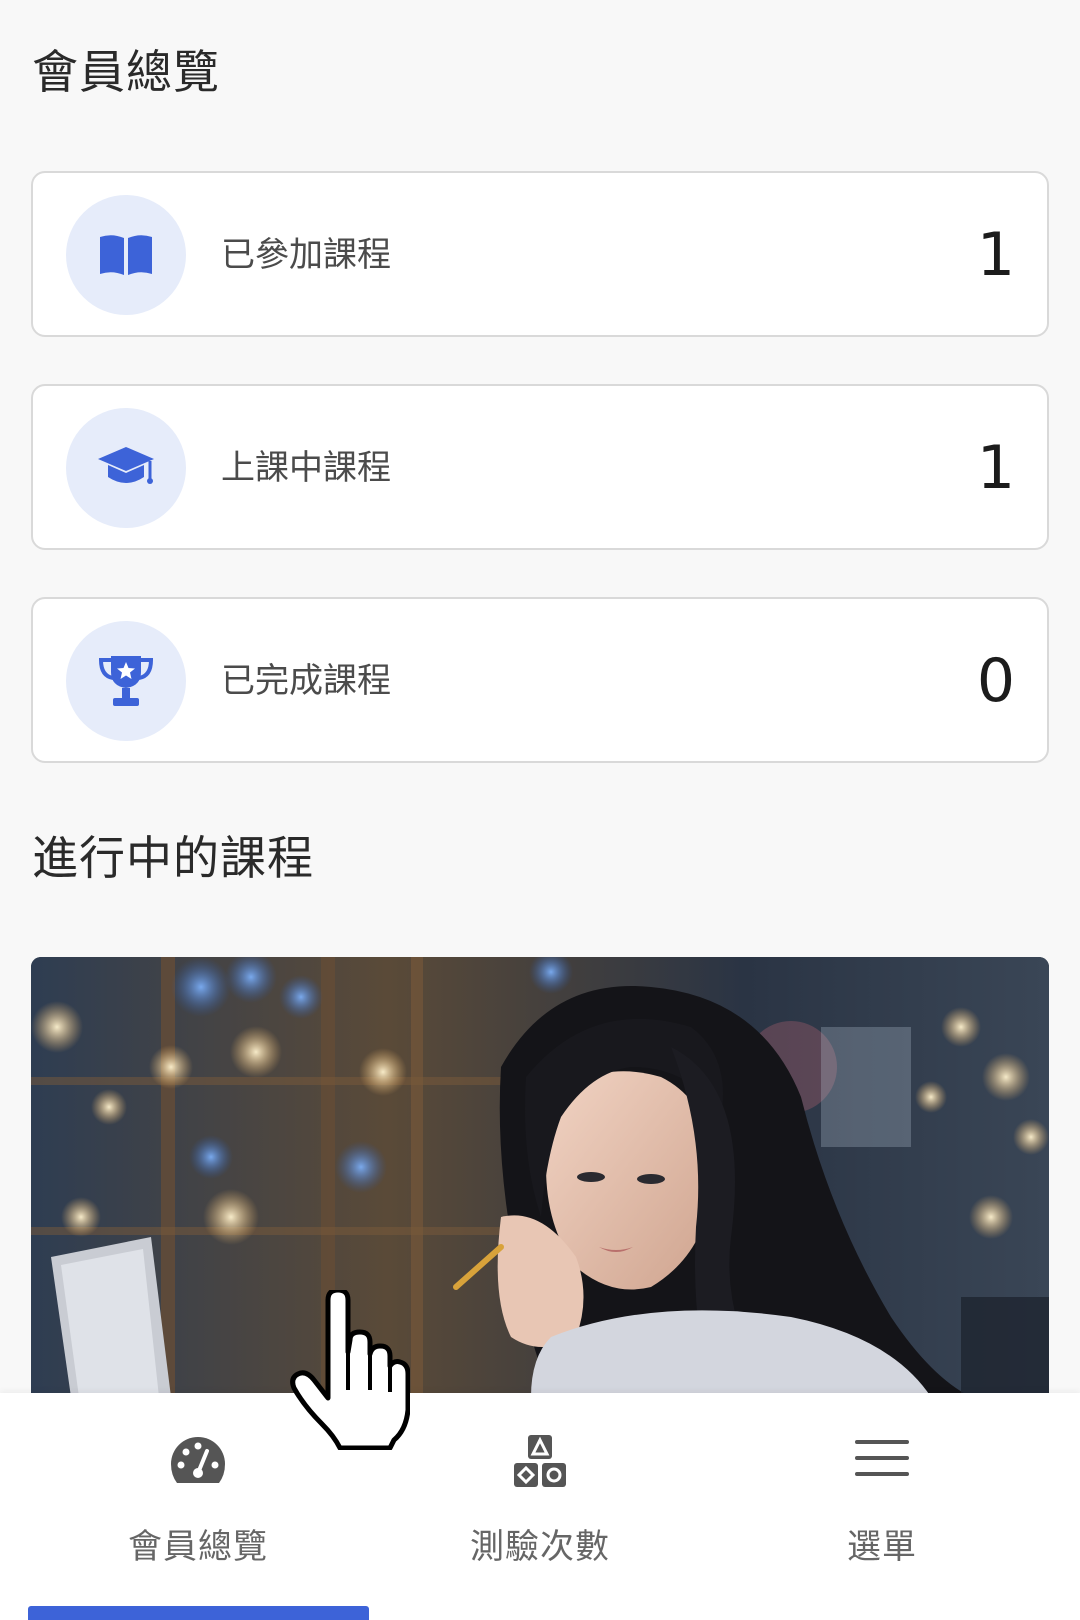 The image size is (1080, 1620). Describe the element at coordinates (540, 467) in the screenshot. I see `stat-card-ongoing-courses: 上課中課程 1` at that location.